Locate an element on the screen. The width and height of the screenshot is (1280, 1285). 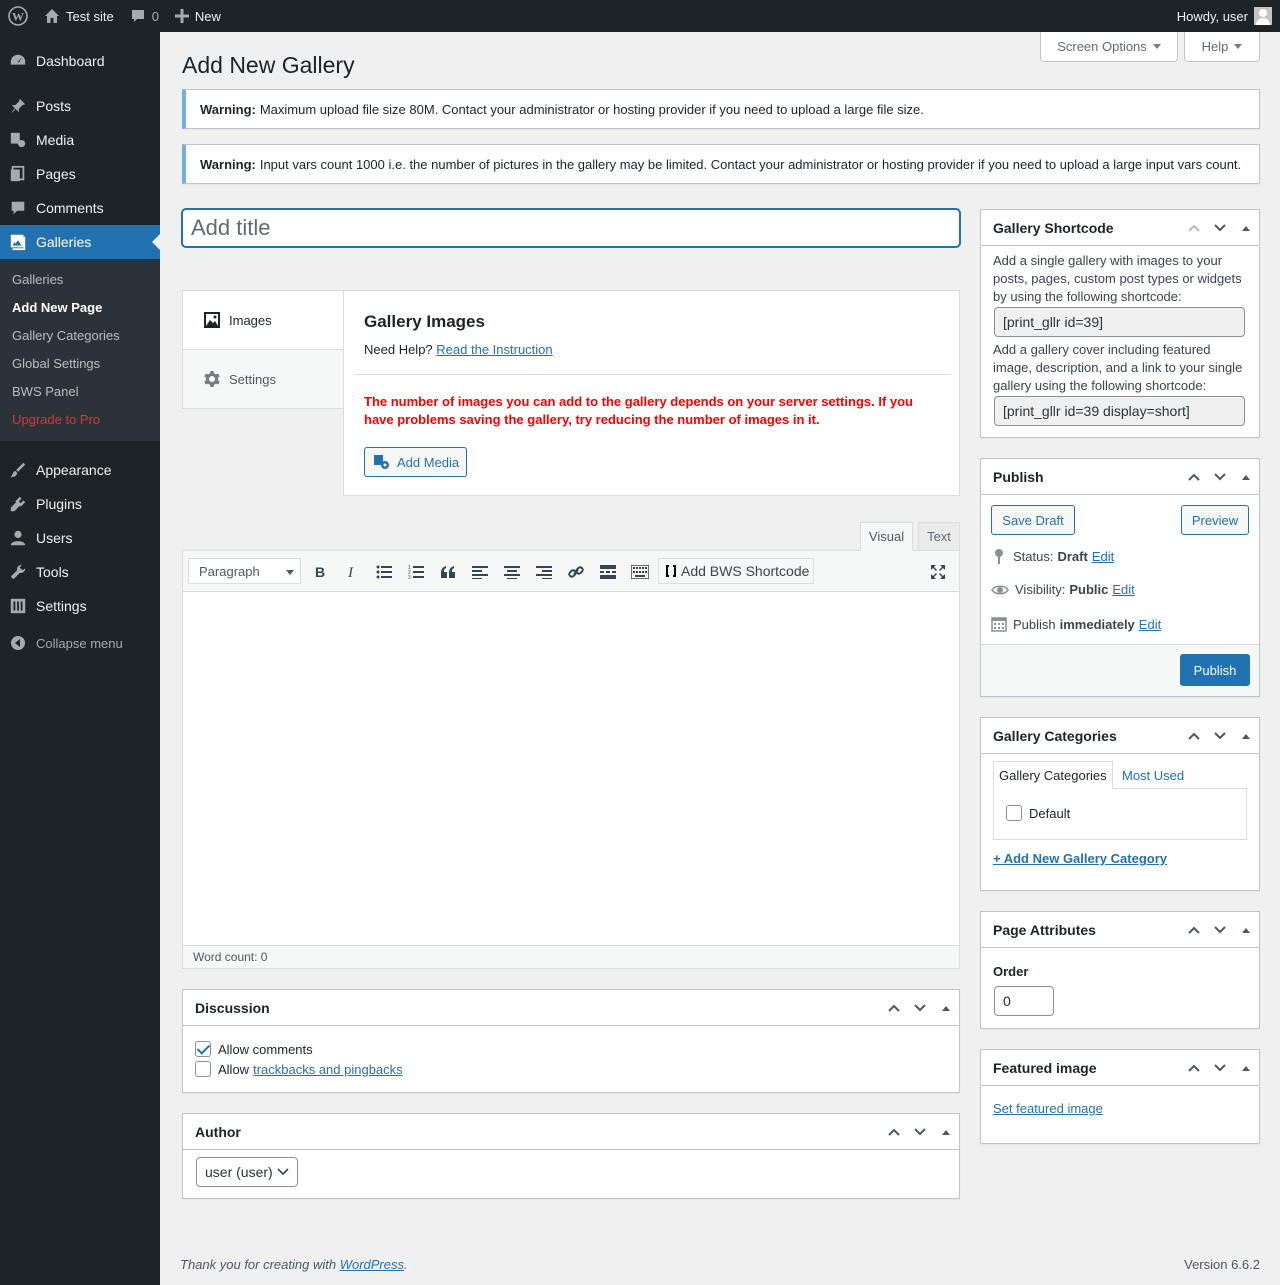
format-select: Paragraph is located at coordinates (244, 571).